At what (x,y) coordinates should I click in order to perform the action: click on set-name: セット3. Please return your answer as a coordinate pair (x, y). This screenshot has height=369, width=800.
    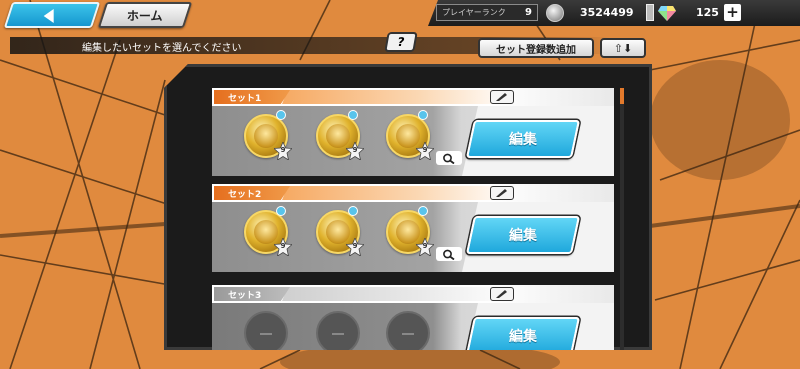
    Looking at the image, I should click on (245, 296).